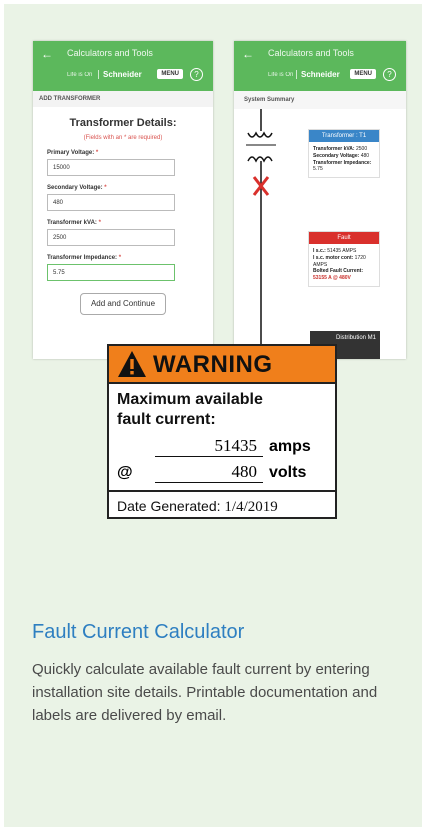 This screenshot has height=831, width=426. Describe the element at coordinates (344, 238) in the screenshot. I see `fault-box-title: Fault` at that location.